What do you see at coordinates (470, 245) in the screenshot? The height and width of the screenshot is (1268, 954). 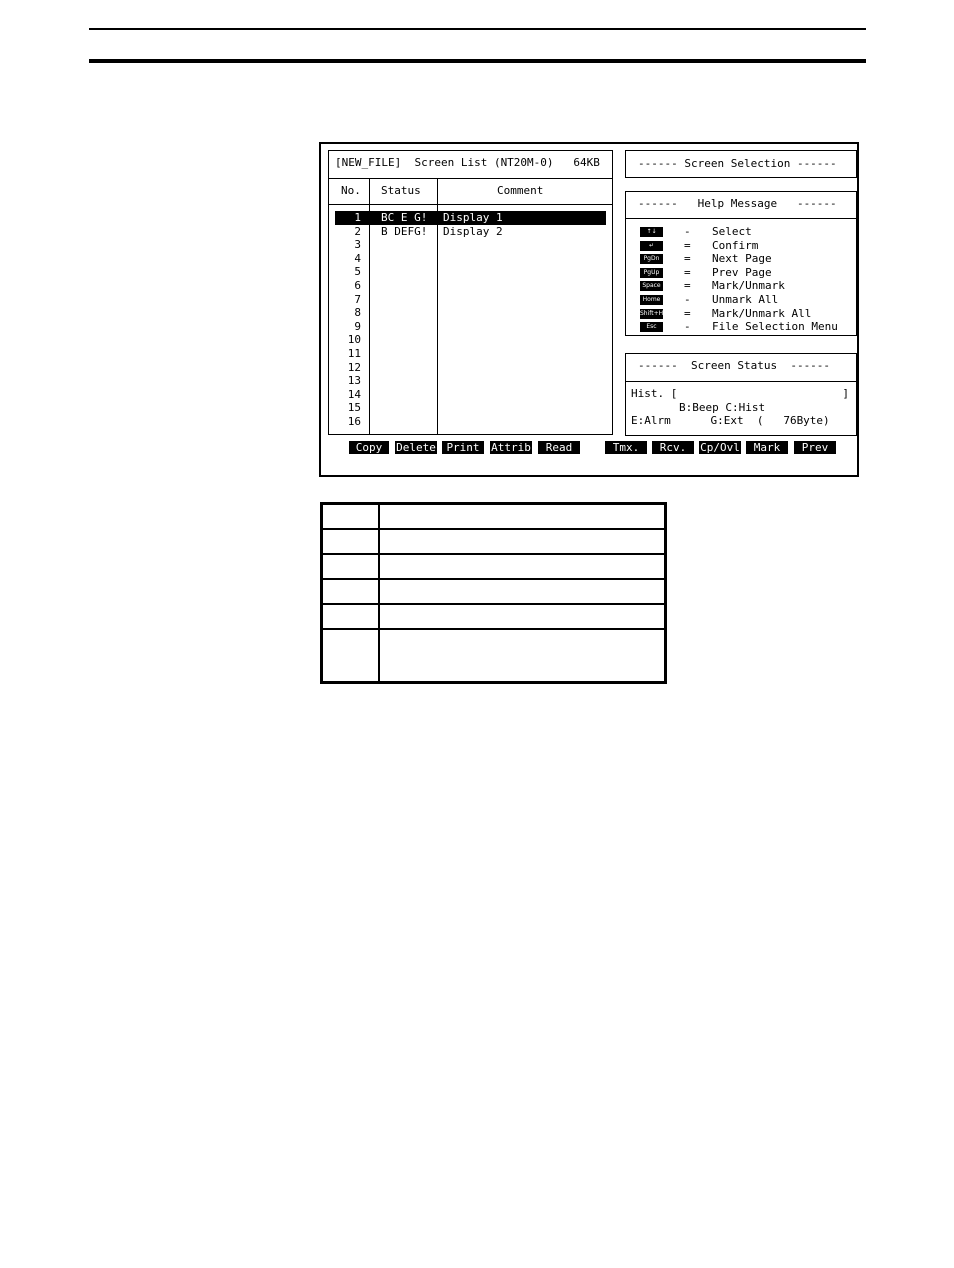 I see `screen-row-3: 3` at bounding box center [470, 245].